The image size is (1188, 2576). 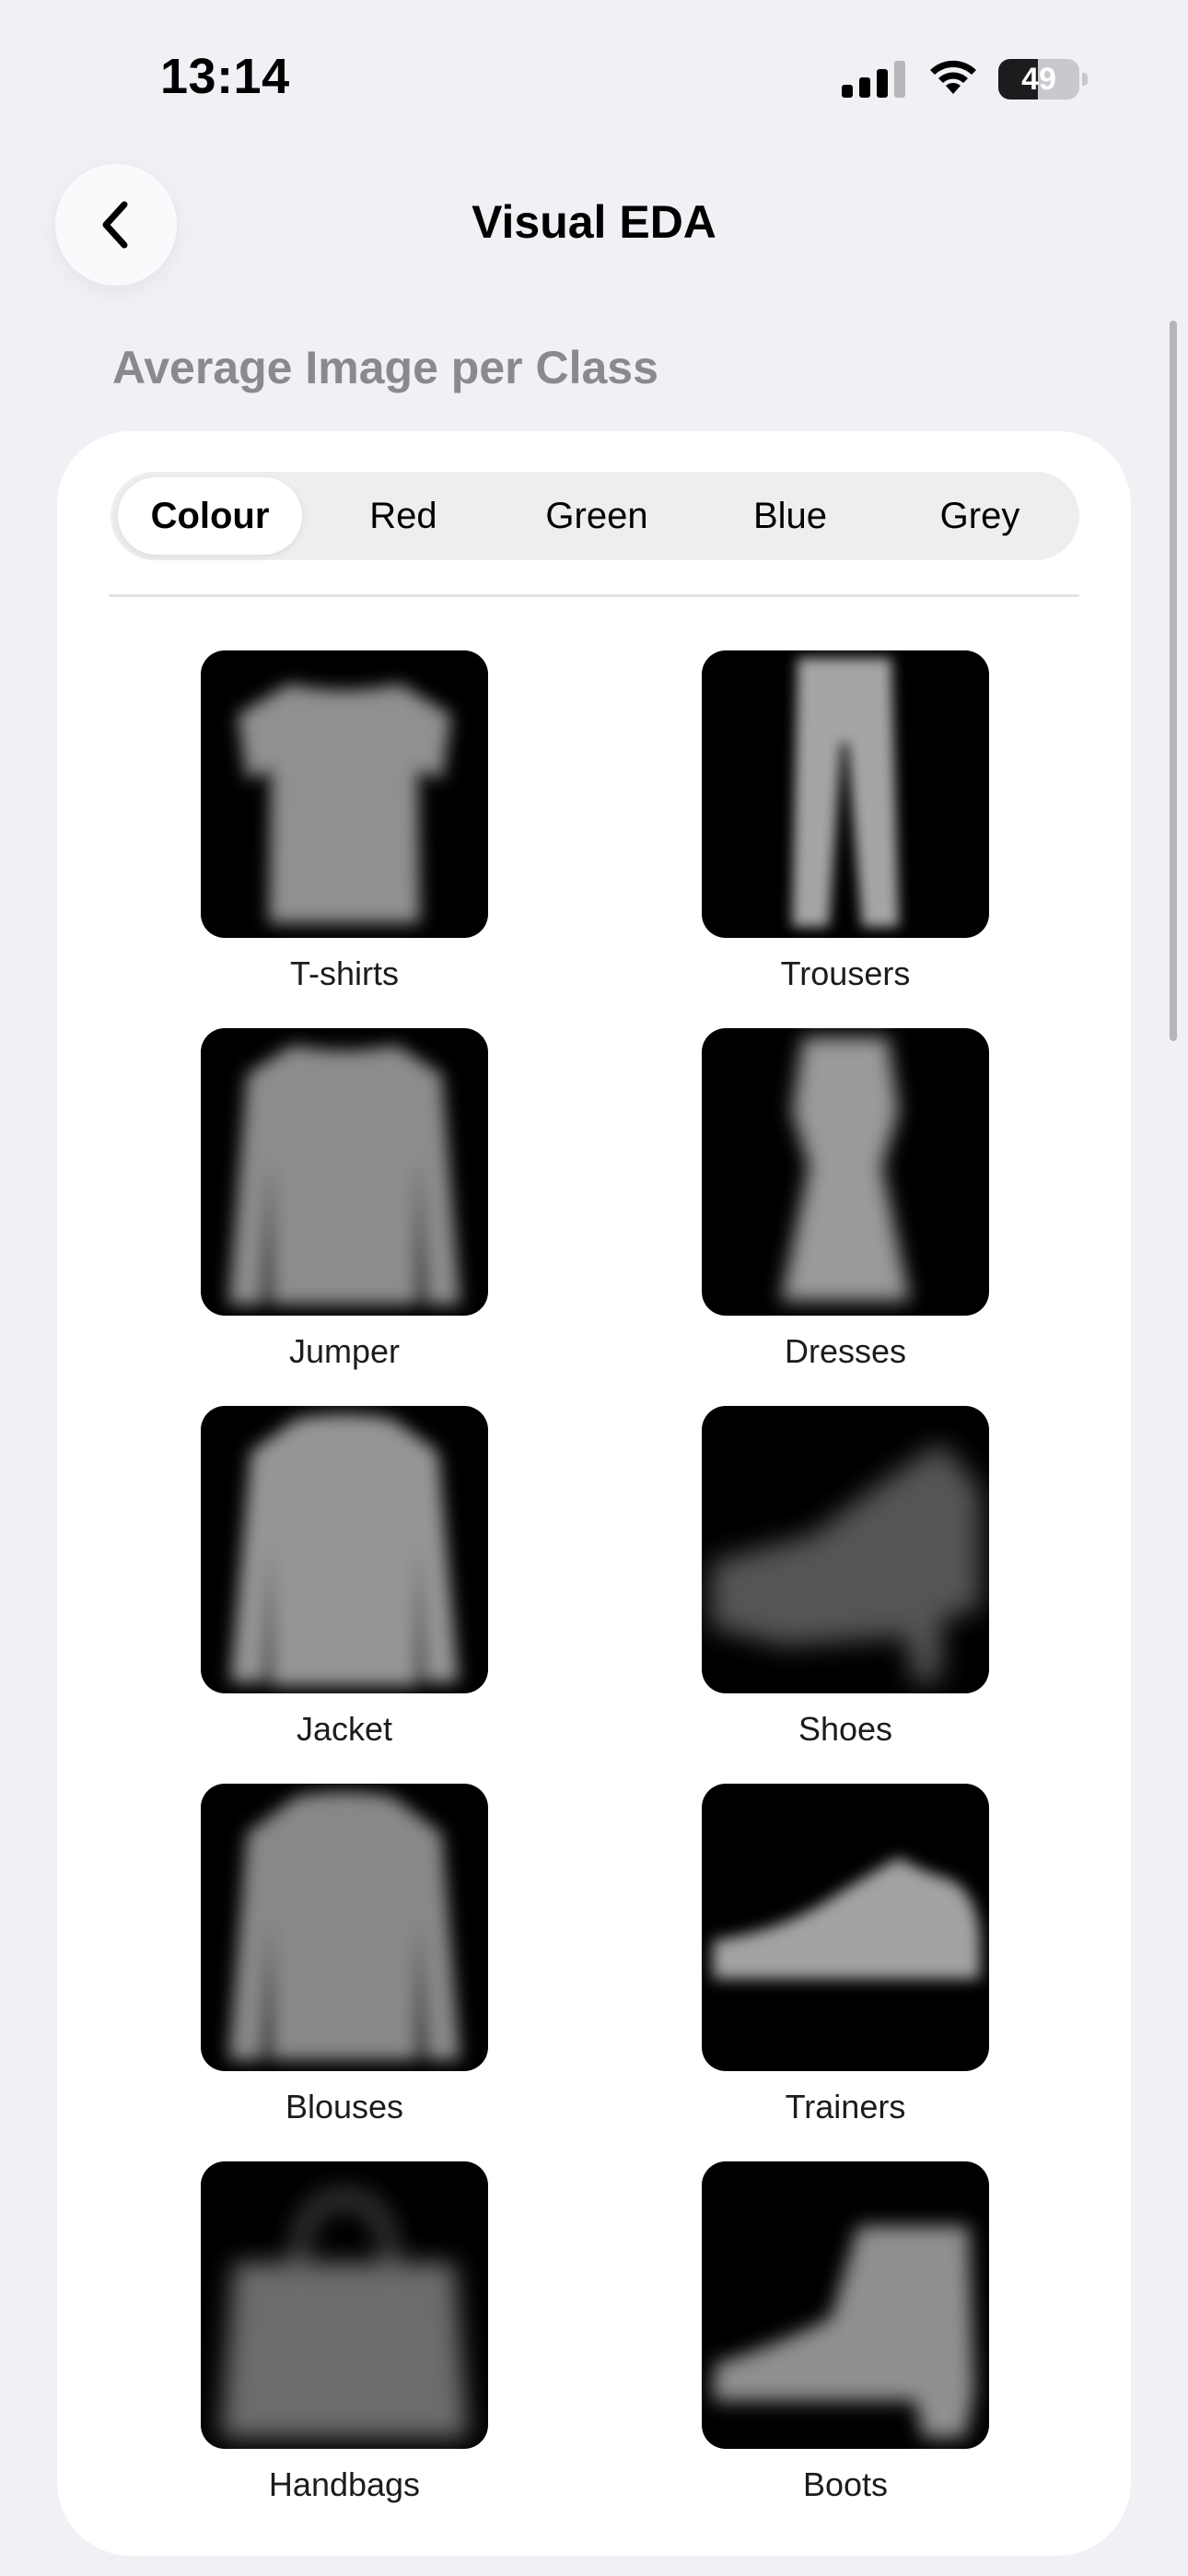 What do you see at coordinates (344, 1172) in the screenshot?
I see `jumper-average-image` at bounding box center [344, 1172].